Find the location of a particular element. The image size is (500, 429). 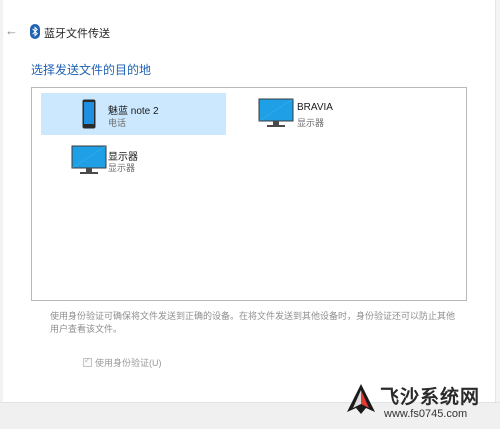

watermark-url: www.fs0745.com is located at coordinates (426, 414).